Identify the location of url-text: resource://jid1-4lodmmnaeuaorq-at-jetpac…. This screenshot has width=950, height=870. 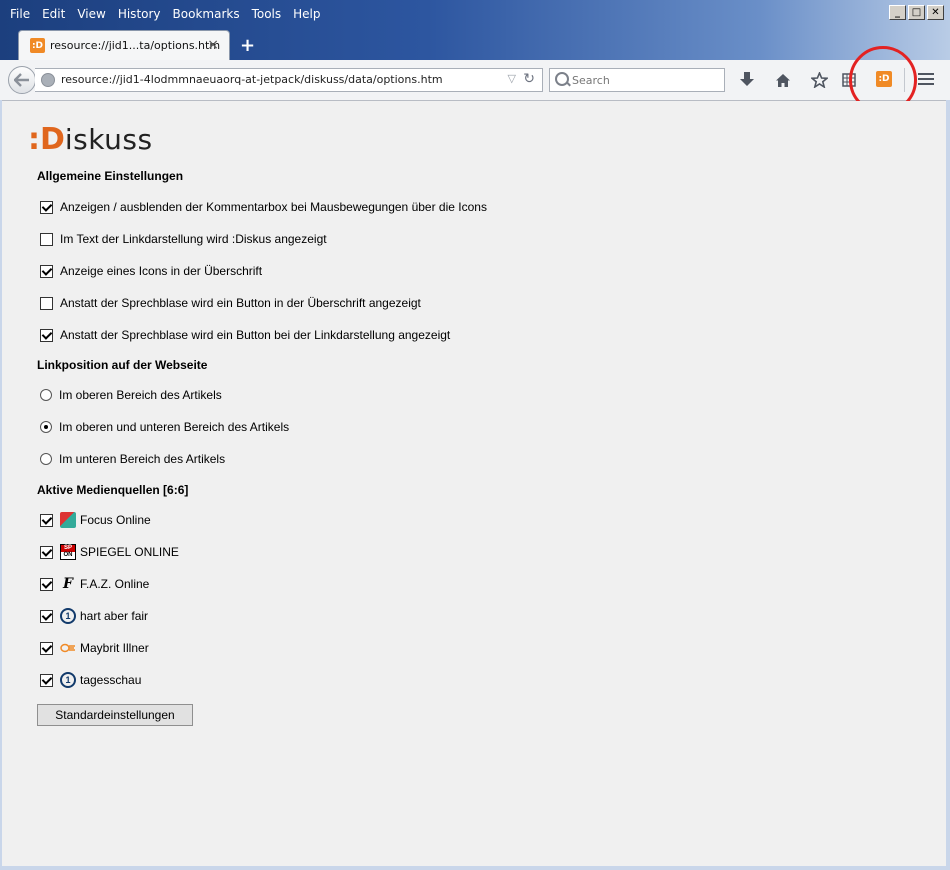
(252, 79).